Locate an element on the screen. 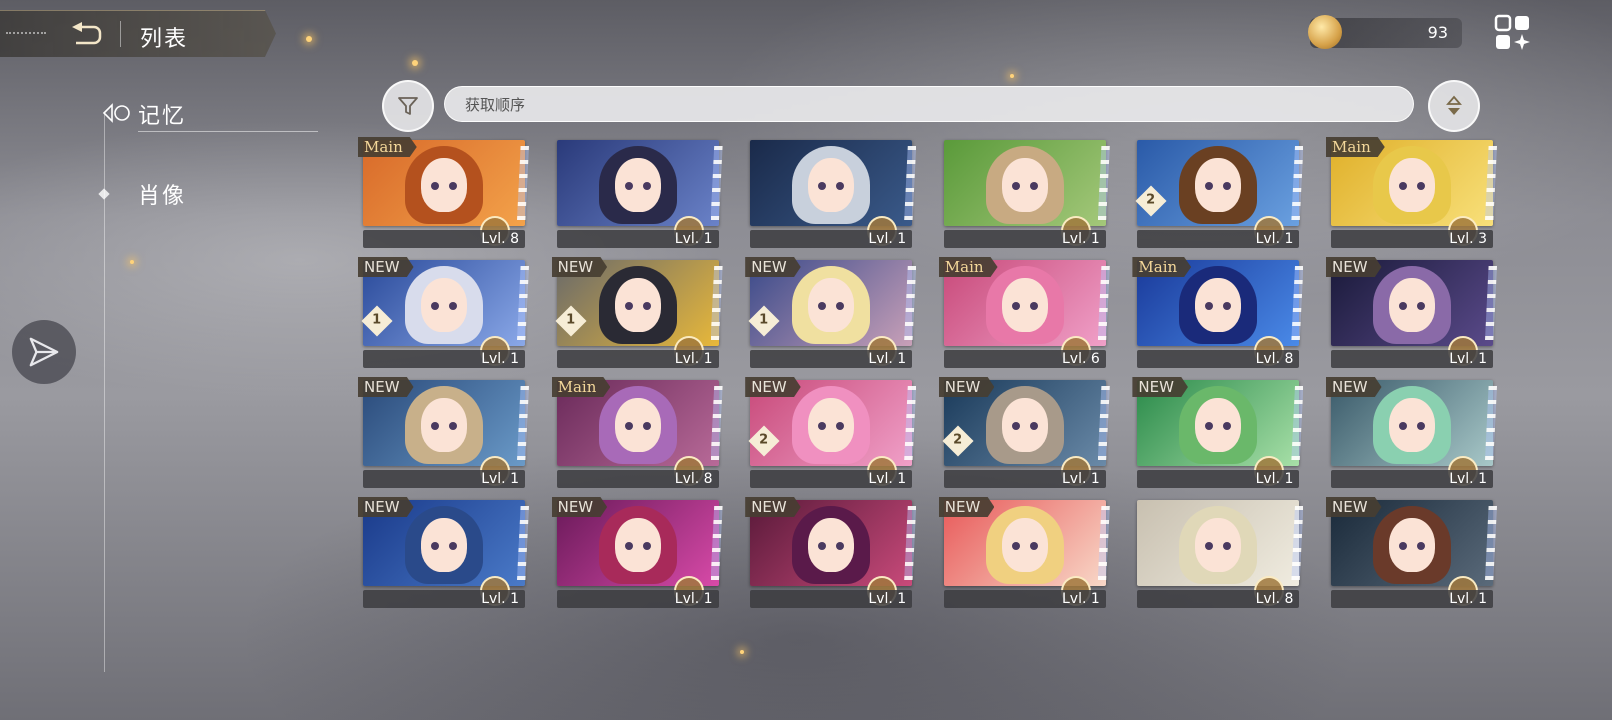 The height and width of the screenshot is (720, 1612). menu-grid-icon is located at coordinates (1513, 33).